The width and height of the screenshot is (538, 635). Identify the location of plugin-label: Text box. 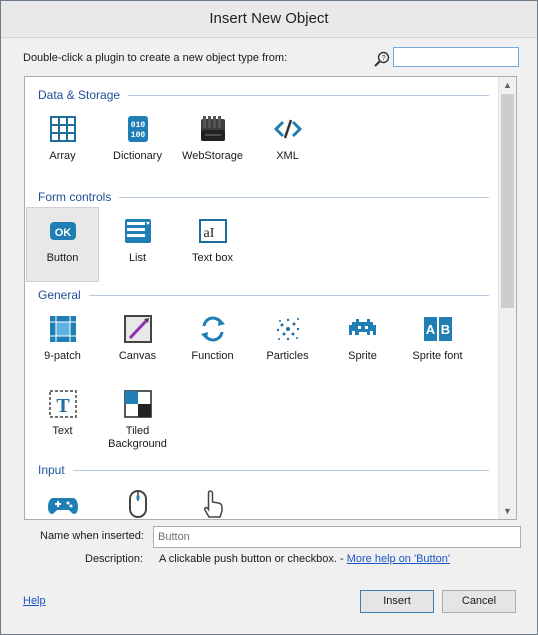
(212, 258).